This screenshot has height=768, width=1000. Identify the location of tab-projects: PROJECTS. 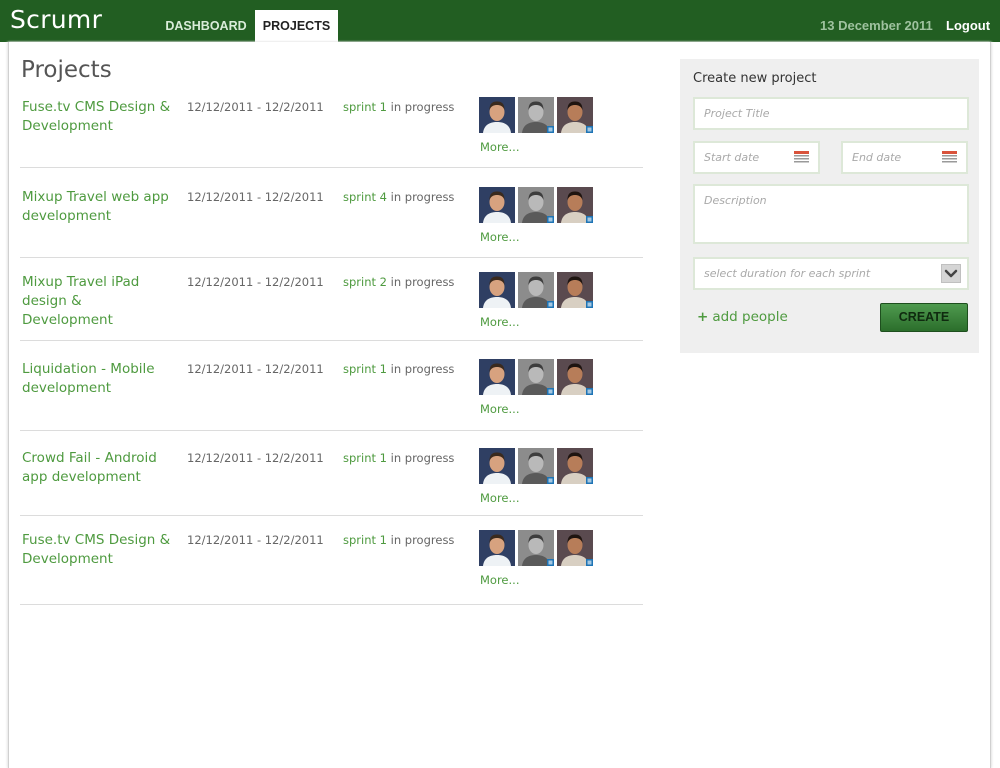
(296, 26).